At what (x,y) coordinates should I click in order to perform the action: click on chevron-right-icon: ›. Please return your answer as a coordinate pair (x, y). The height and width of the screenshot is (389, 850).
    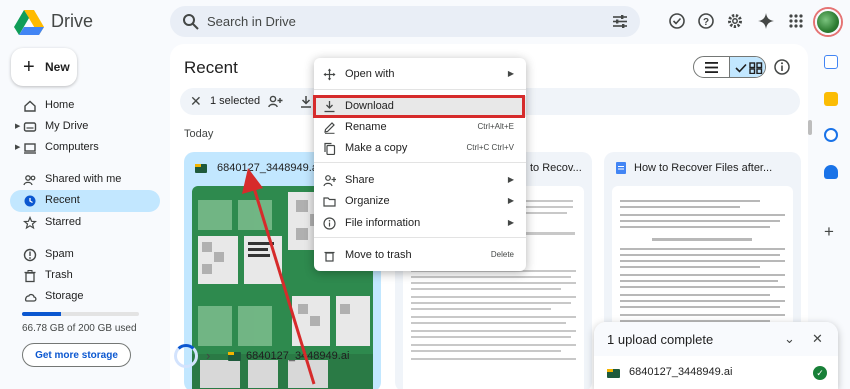
    Looking at the image, I should click on (208, 355).